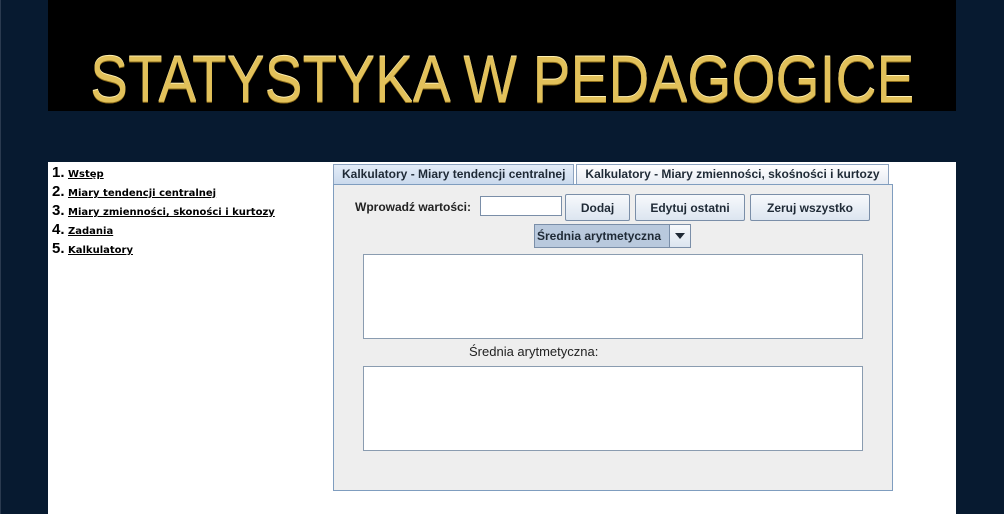 This screenshot has width=1004, height=514. I want to click on values-input, so click(521, 206).